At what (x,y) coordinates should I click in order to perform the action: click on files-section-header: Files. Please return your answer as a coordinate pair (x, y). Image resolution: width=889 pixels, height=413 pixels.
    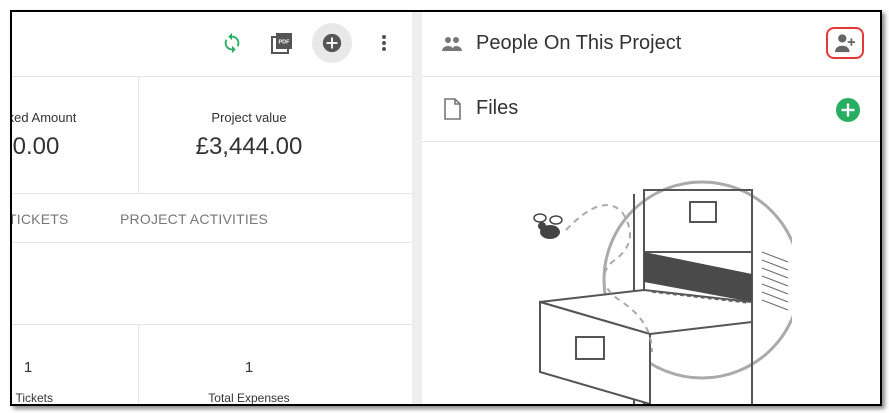
    Looking at the image, I should click on (651, 109).